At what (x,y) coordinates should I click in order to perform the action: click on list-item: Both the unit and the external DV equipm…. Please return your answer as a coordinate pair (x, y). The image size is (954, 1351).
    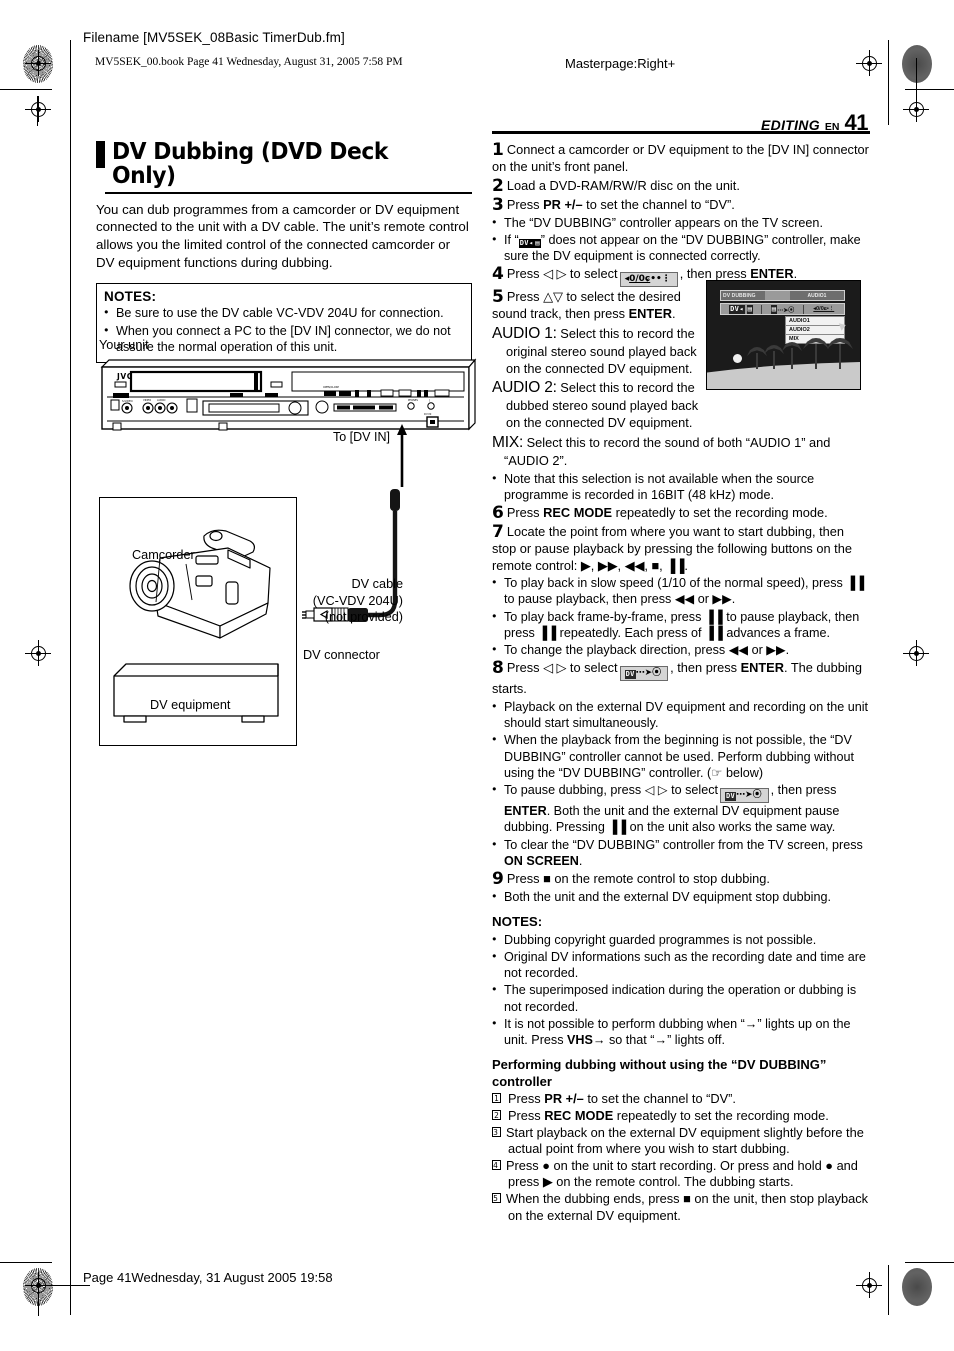
    Looking at the image, I should click on (681, 897).